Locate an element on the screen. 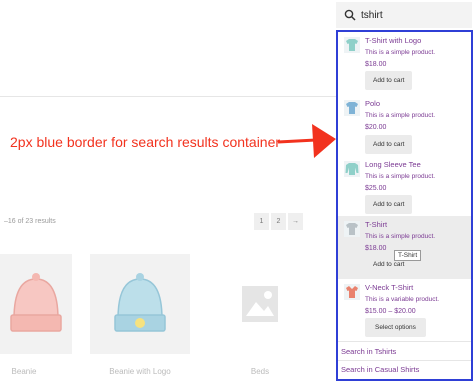 The width and height of the screenshot is (474, 381). search-in-tshirts-link: Search in Tshirts is located at coordinates (368, 351).